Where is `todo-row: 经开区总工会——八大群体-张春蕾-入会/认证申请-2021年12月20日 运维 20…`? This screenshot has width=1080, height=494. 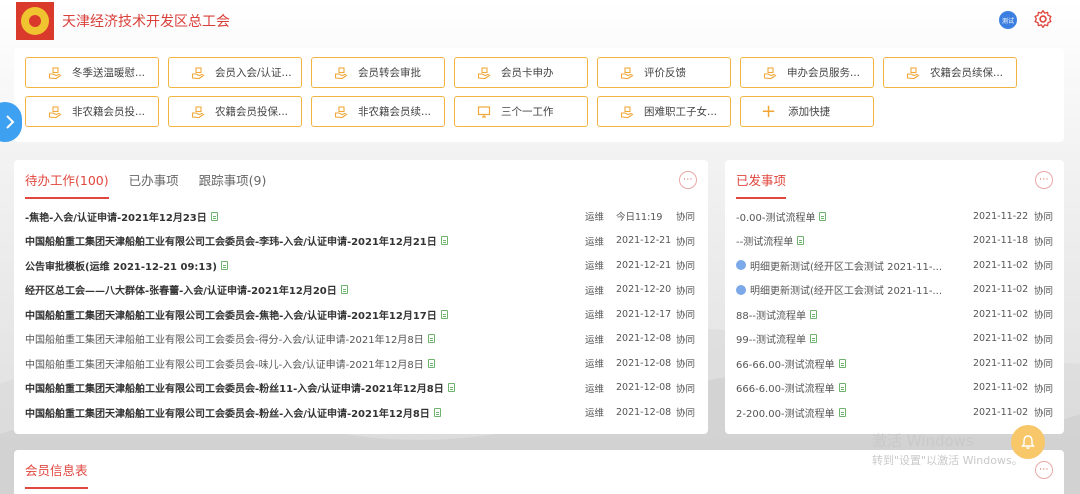
todo-row: 经开区总工会——八大群体-张春蕾-入会/认证申请-2021年12月20日 运维 20… is located at coordinates (360, 290).